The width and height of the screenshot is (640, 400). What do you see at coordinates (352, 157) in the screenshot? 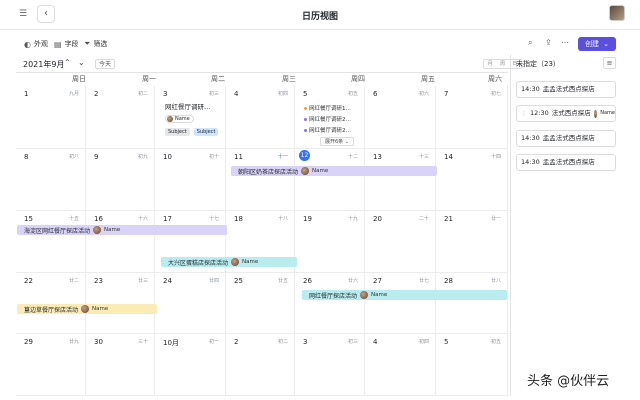
I see `lunar-date: 十二` at bounding box center [352, 157].